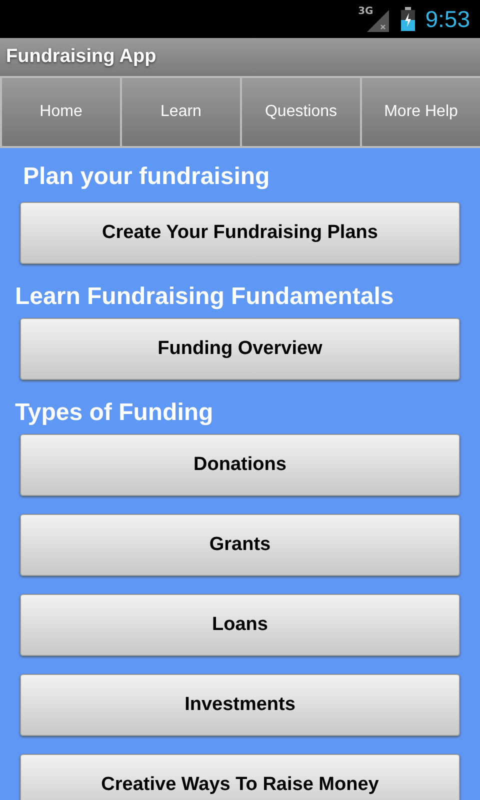 This screenshot has height=800, width=480. I want to click on menu-button: Investments, so click(240, 705).